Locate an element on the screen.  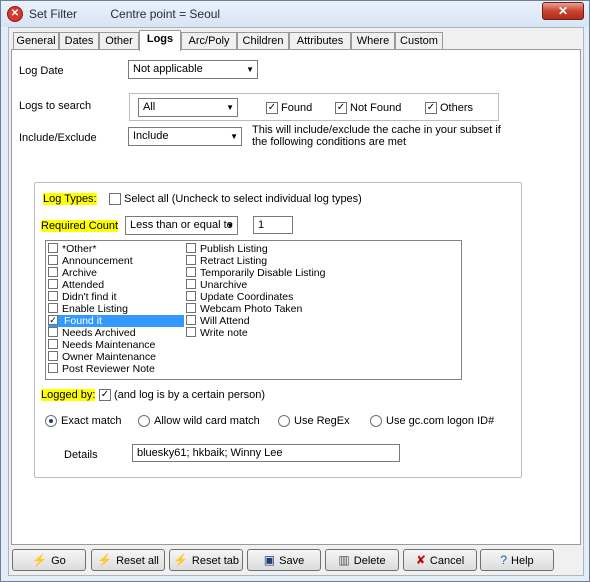
regex-radio is located at coordinates (284, 421).